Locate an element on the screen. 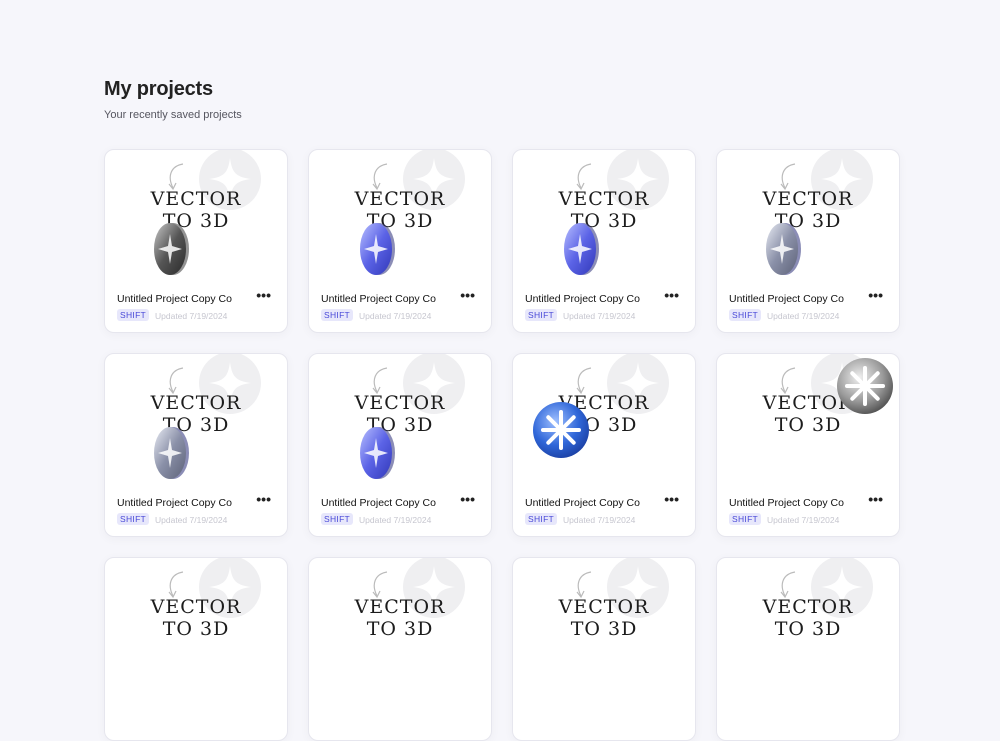 The height and width of the screenshot is (741, 1000). page-title: My projects is located at coordinates (158, 89).